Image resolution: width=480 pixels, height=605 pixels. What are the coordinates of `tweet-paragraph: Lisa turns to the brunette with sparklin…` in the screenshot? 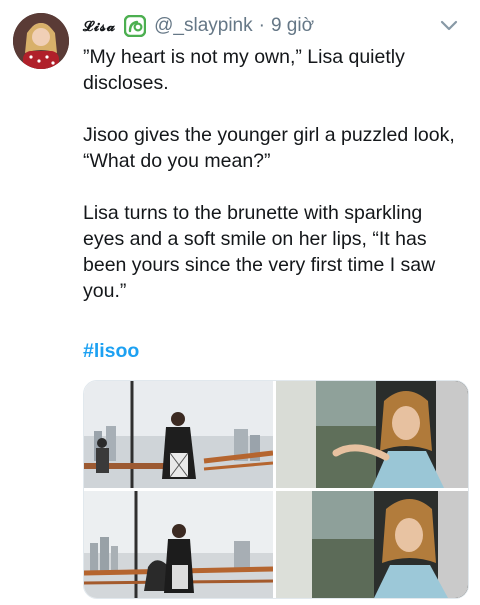 It's located at (259, 252).